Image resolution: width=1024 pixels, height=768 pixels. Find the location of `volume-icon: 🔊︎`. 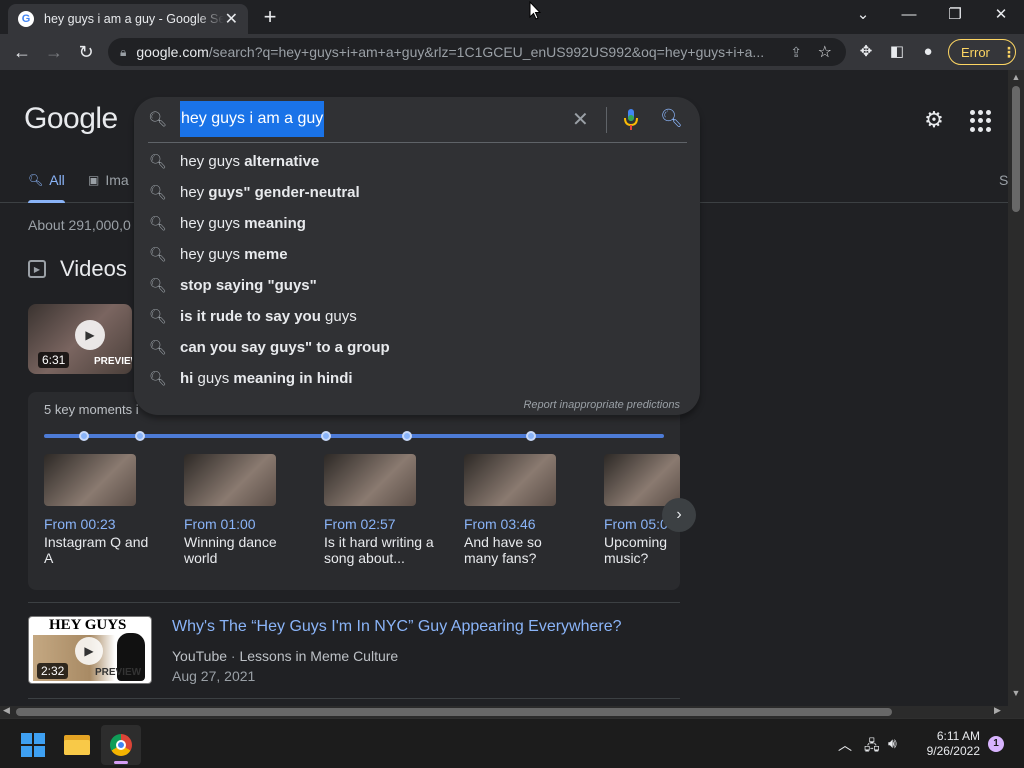

volume-icon: 🔊︎ is located at coordinates (892, 743).